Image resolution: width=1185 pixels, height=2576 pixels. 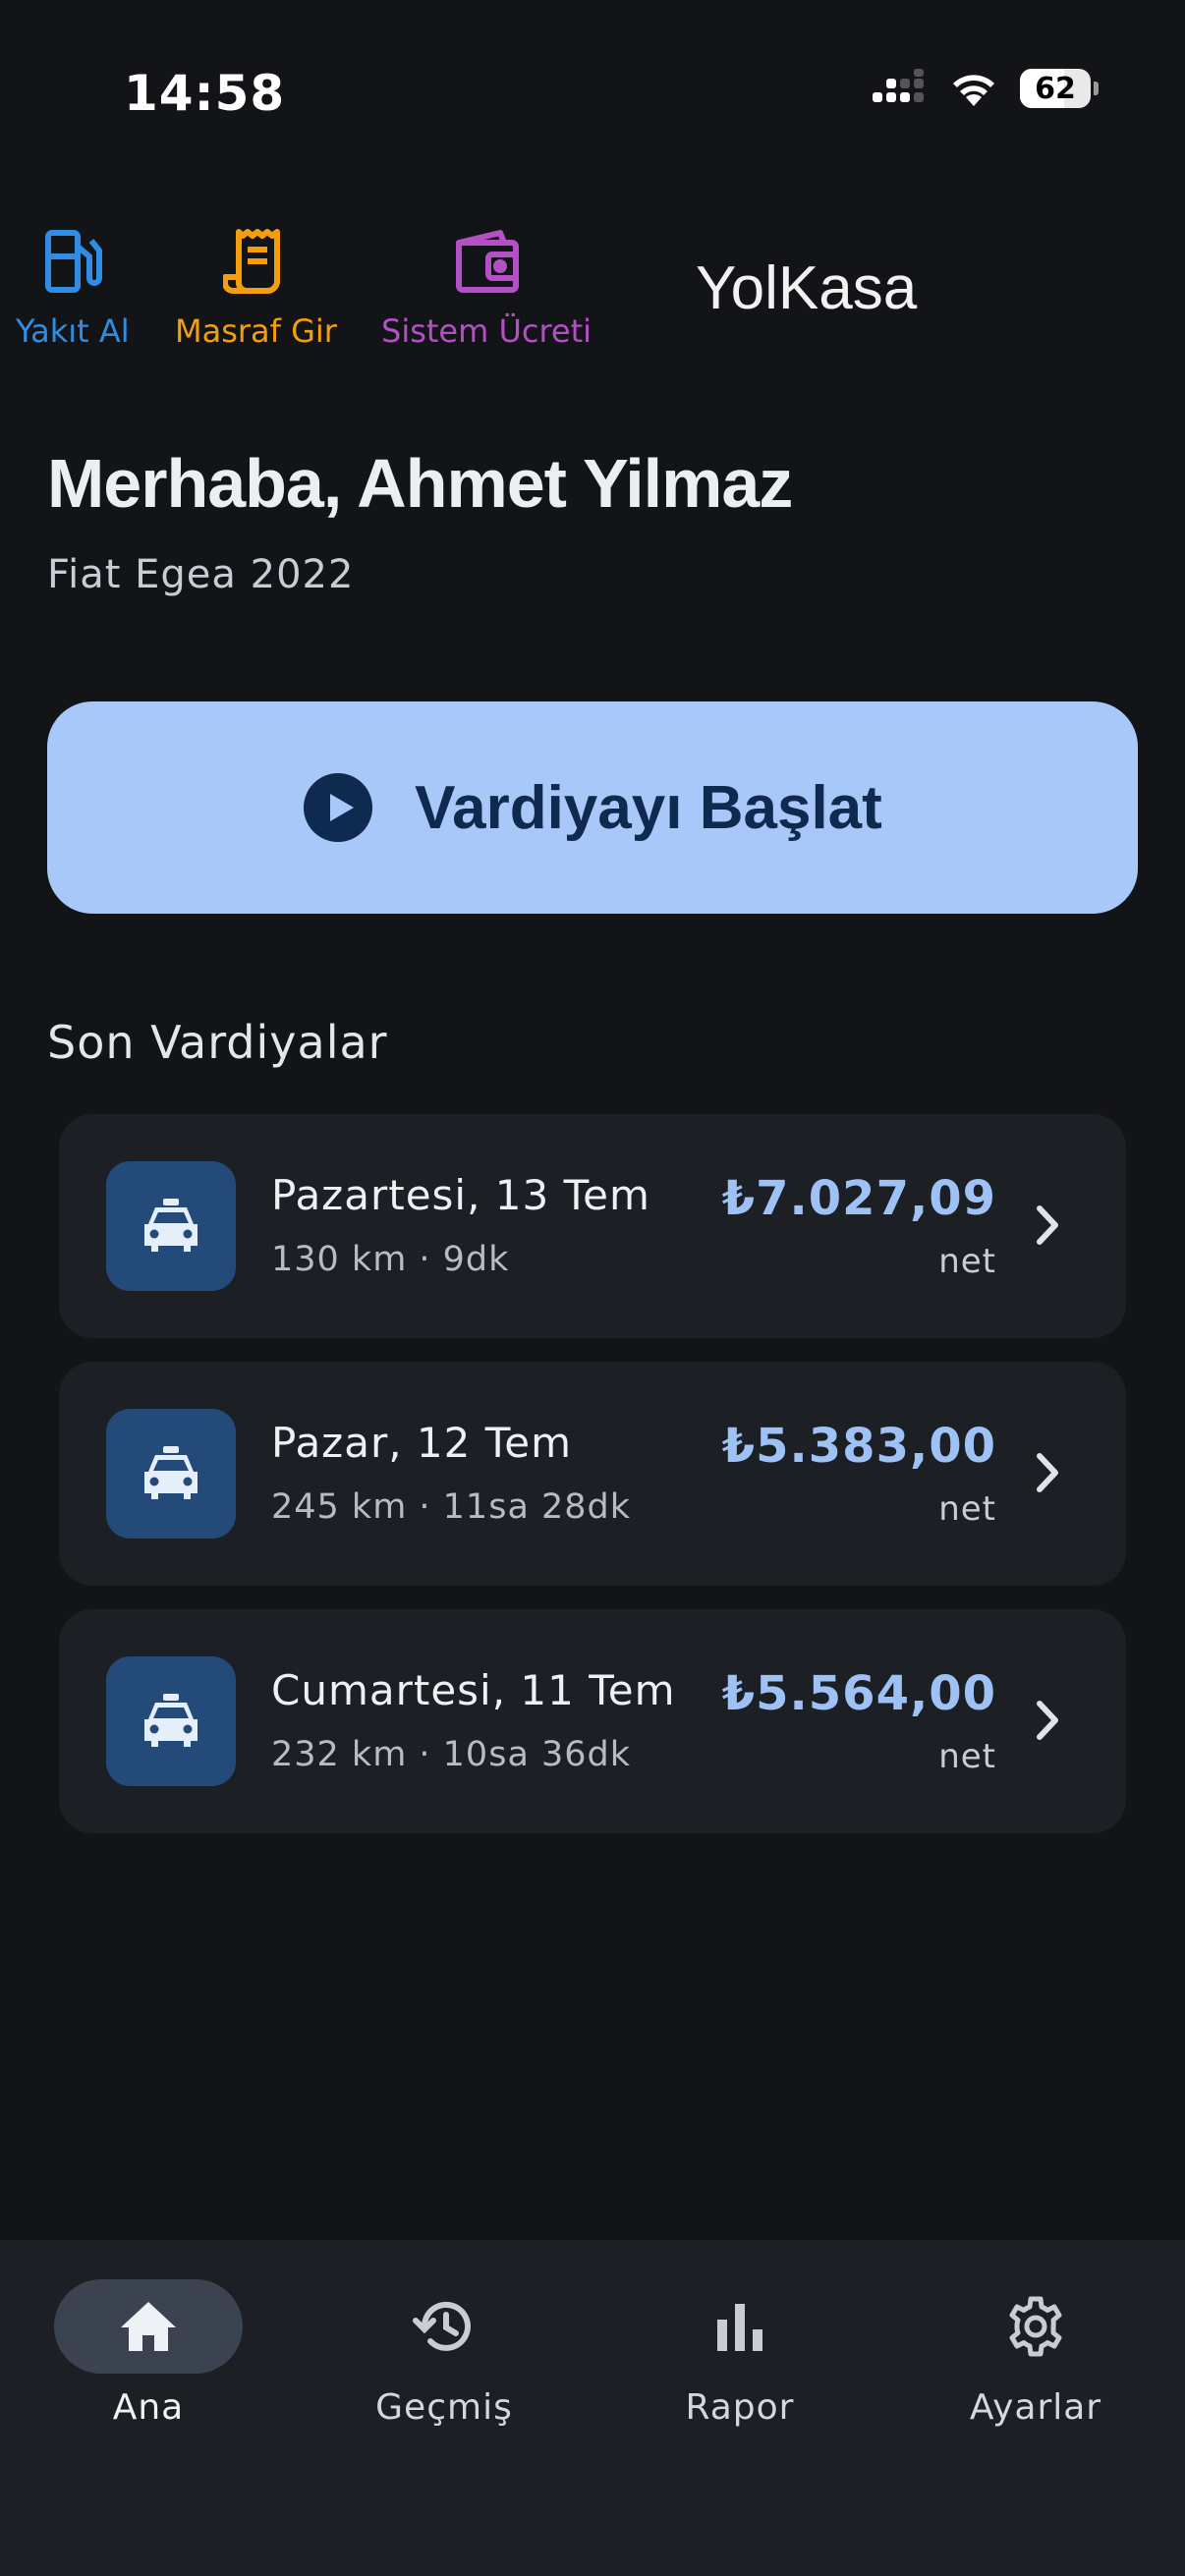 What do you see at coordinates (201, 574) in the screenshot?
I see `car-model: Fiat Egea 2022` at bounding box center [201, 574].